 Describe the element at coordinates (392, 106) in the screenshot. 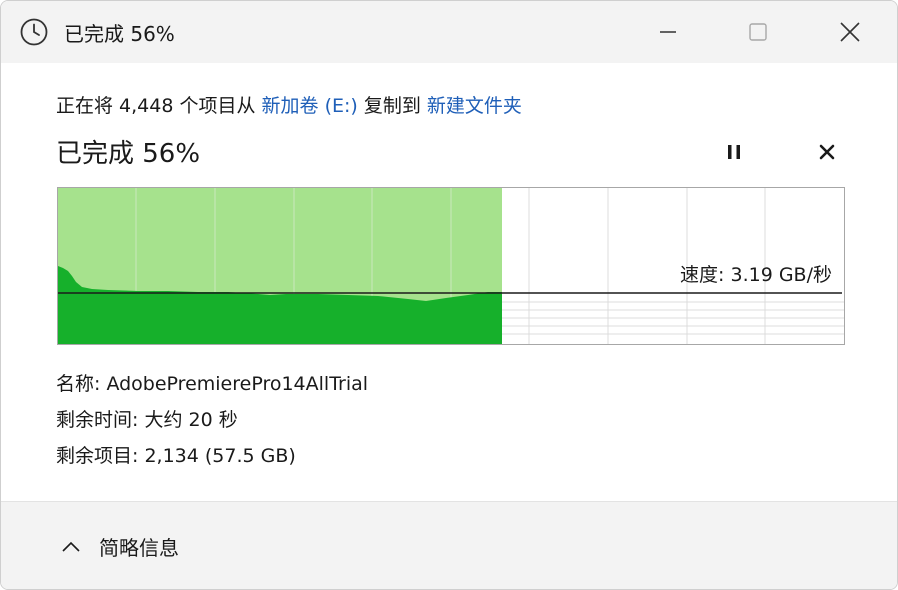

I see `copy-middle: 复制到` at that location.